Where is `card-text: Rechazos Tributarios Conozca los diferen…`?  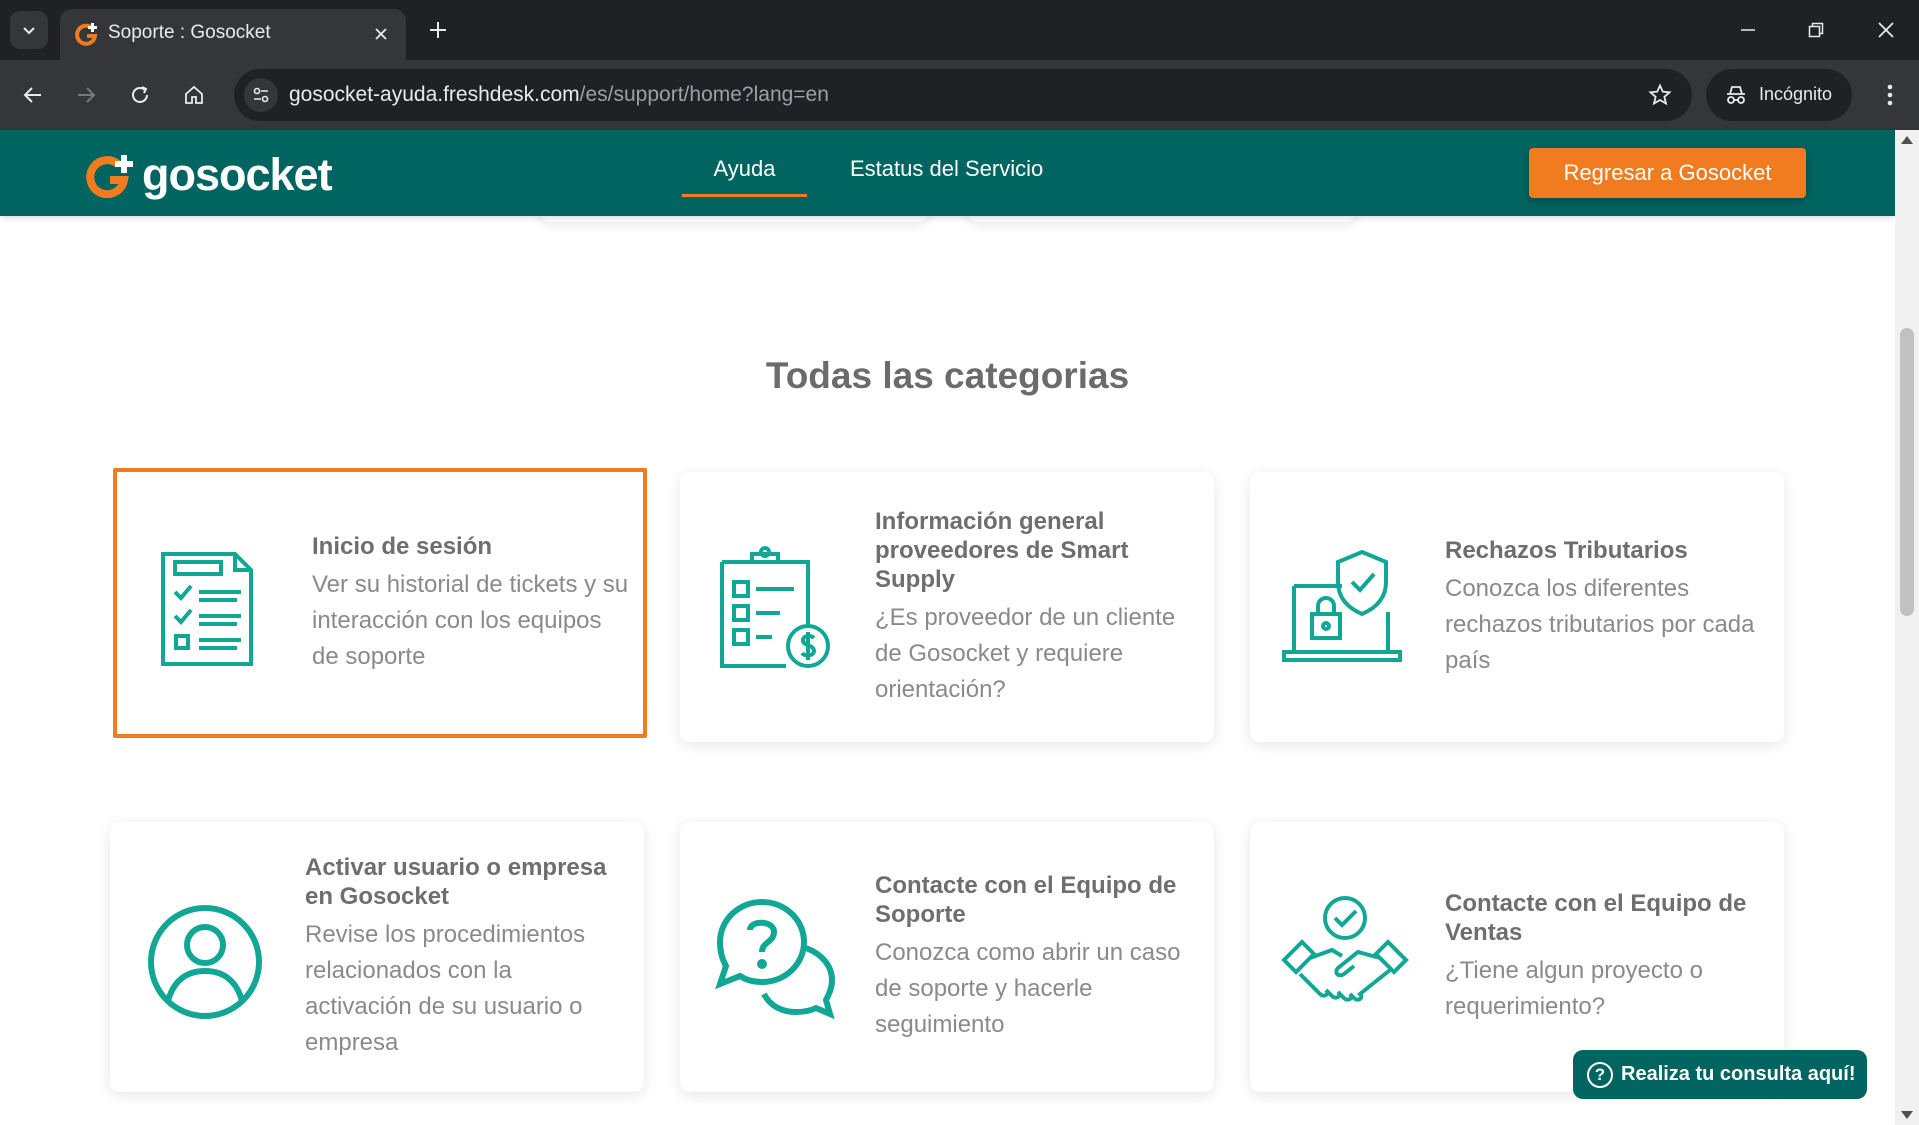
card-text: Rechazos Tributarios Conozca los diferen… is located at coordinates (1605, 607).